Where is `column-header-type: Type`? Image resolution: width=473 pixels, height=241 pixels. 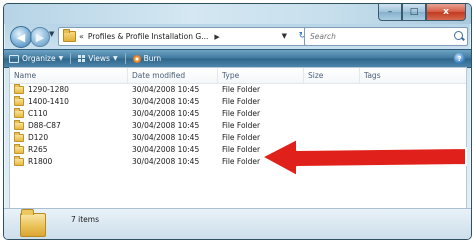
column-header-type: Type is located at coordinates (261, 75).